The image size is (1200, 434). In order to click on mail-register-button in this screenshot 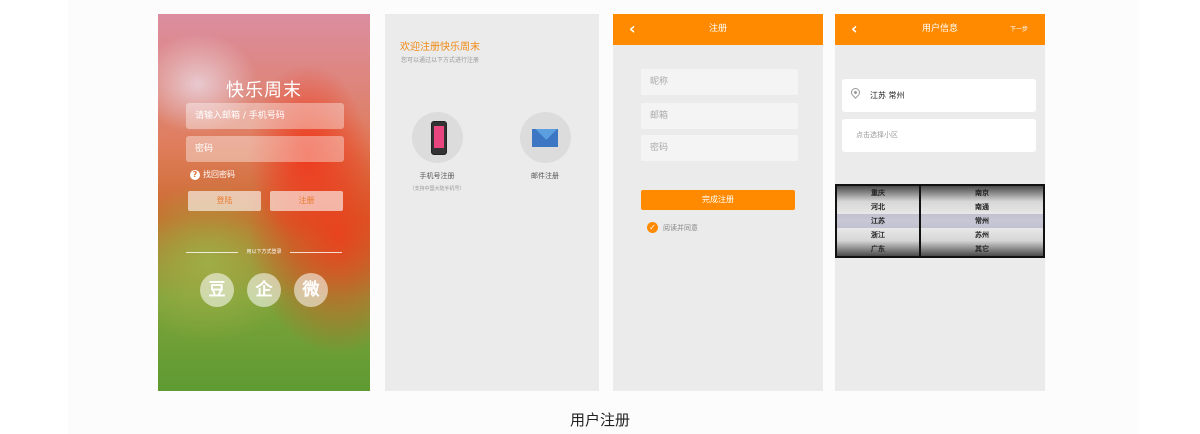, I will do `click(545, 137)`.